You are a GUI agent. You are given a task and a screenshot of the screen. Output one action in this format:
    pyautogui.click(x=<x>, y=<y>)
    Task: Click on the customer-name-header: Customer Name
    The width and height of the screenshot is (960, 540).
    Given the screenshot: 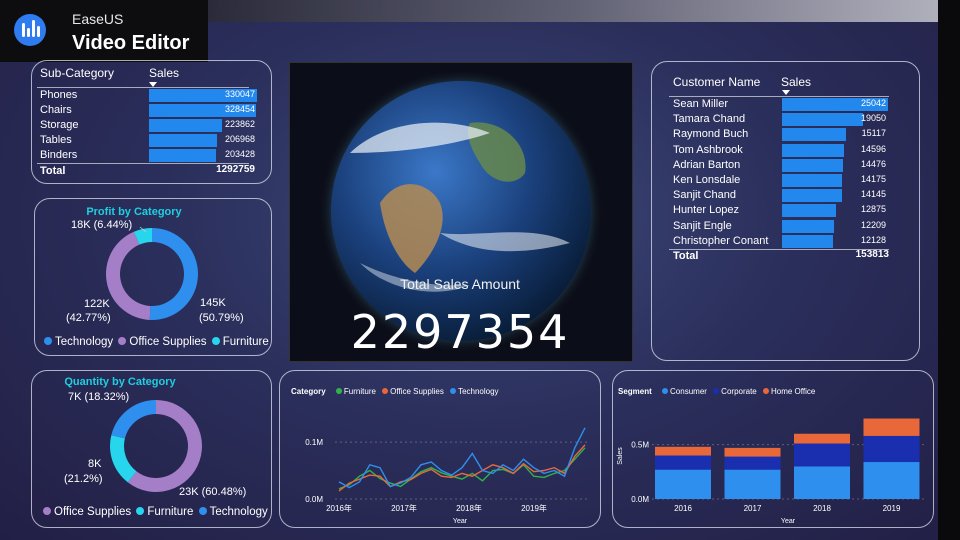 What is the action you would take?
    pyautogui.click(x=716, y=82)
    